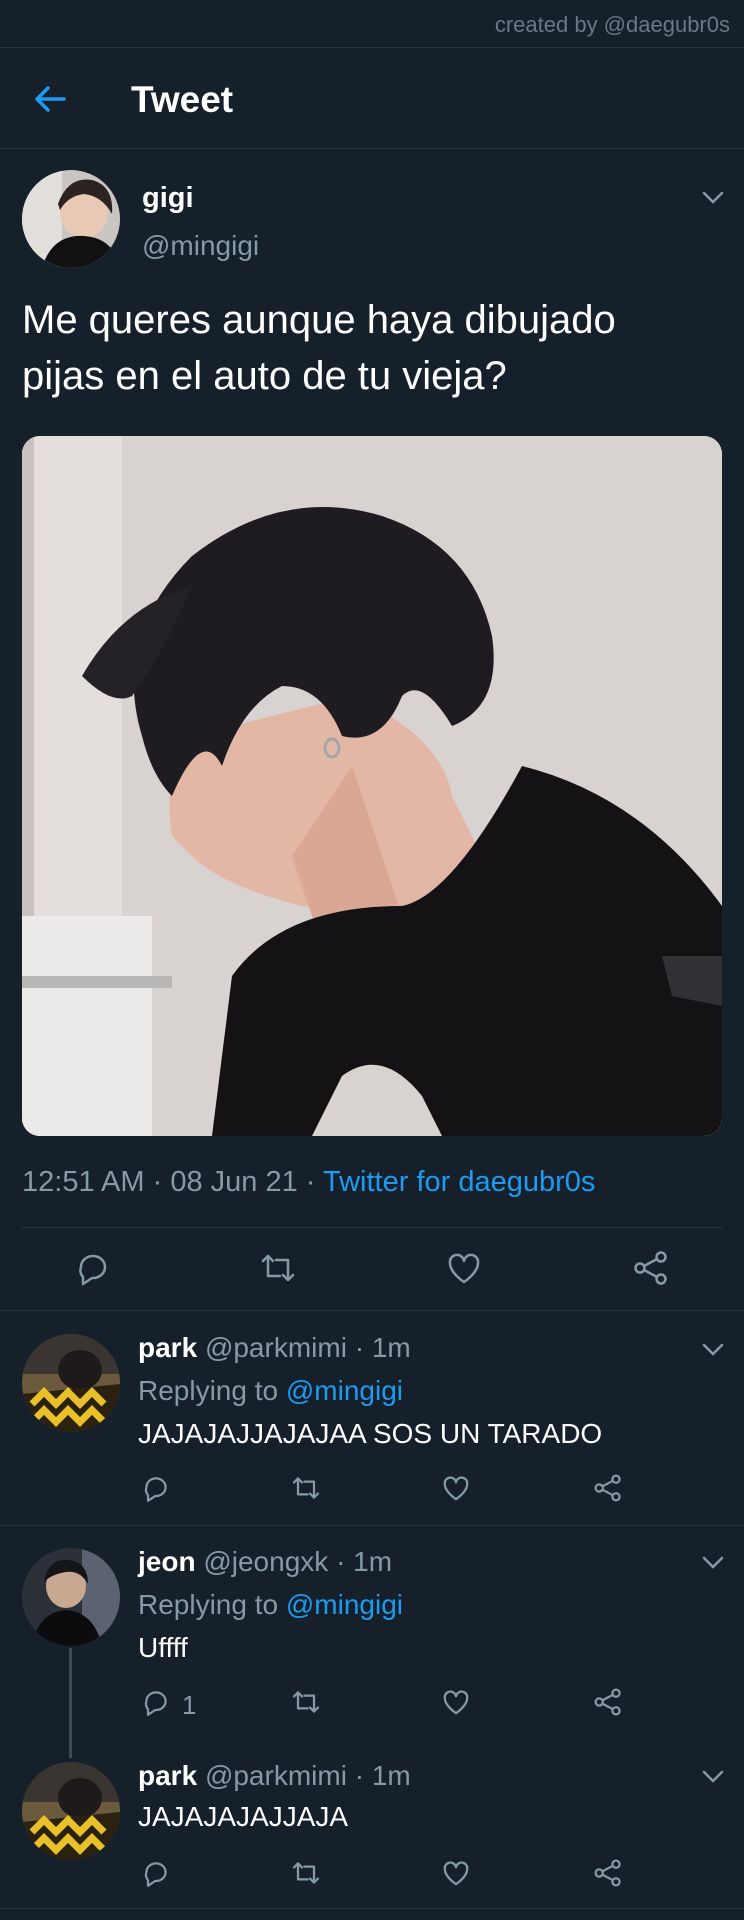 Image resolution: width=744 pixels, height=1920 pixels. Describe the element at coordinates (70, 1703) in the screenshot. I see `thread-connector` at that location.